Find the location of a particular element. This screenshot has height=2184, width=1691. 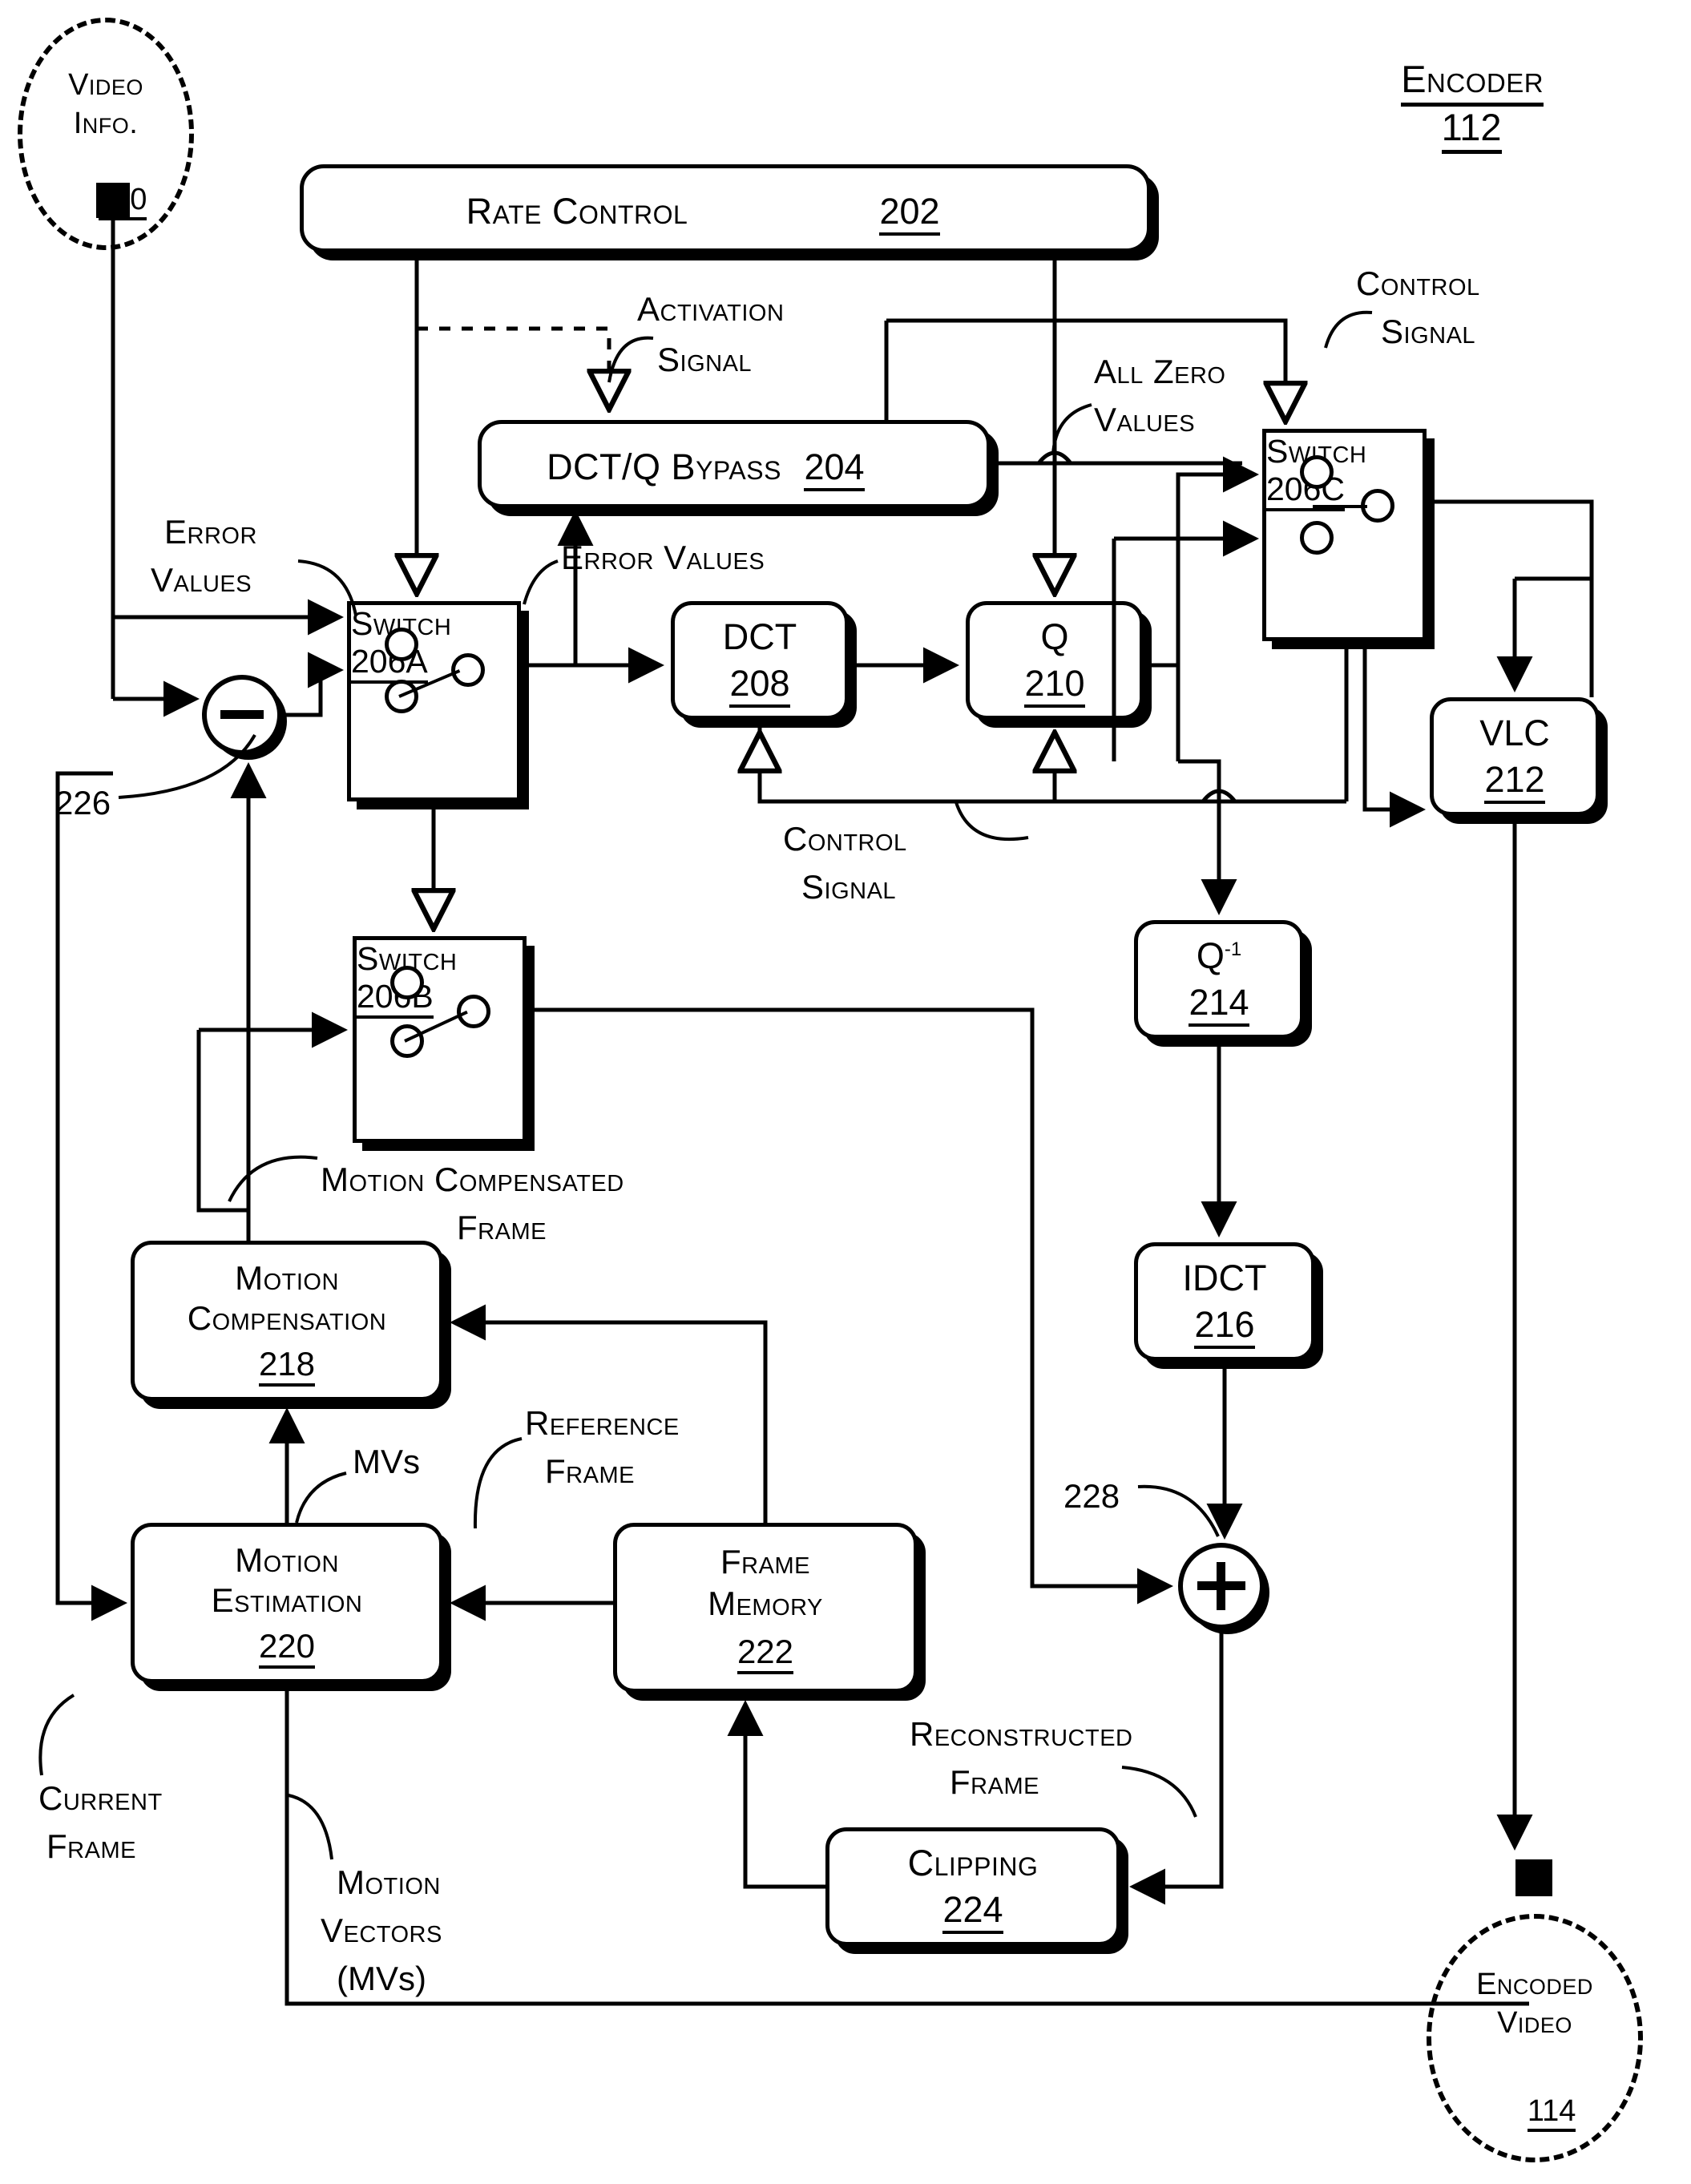

block-frame-memory: Frame Memory 222 is located at coordinates (765, 1608).